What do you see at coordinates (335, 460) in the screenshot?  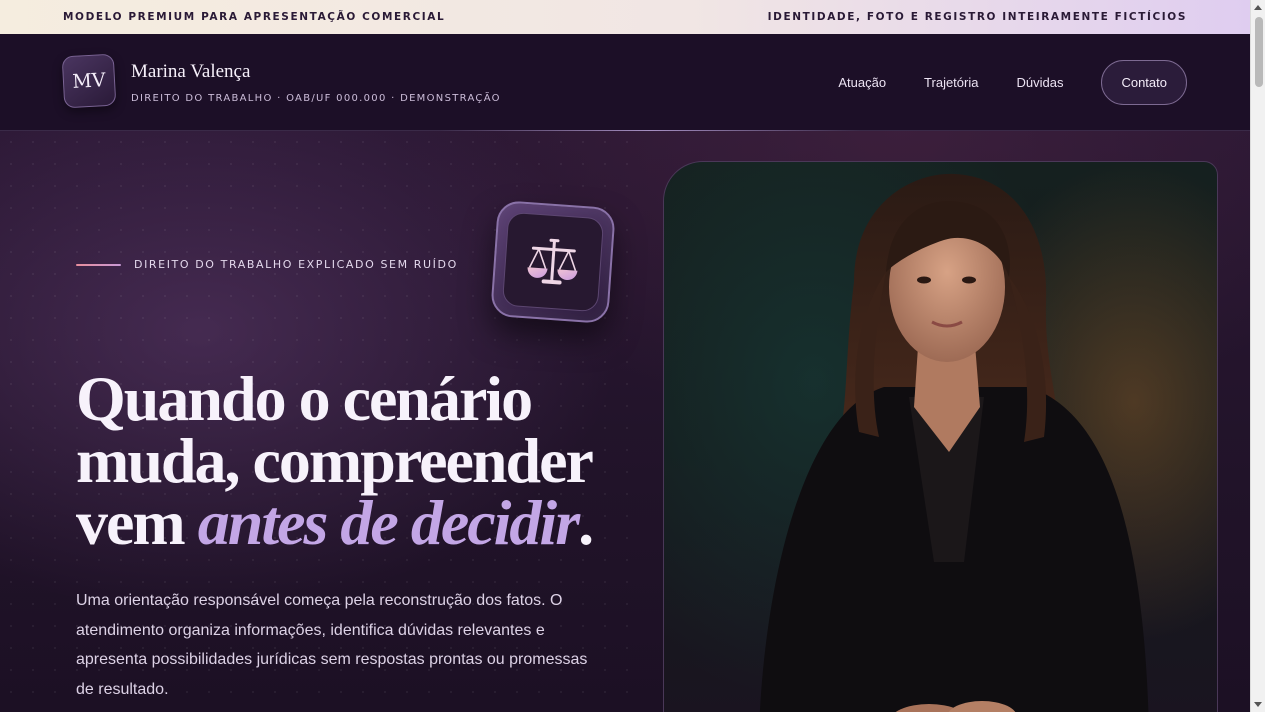 I see `headline-line-2: muda, compreender` at bounding box center [335, 460].